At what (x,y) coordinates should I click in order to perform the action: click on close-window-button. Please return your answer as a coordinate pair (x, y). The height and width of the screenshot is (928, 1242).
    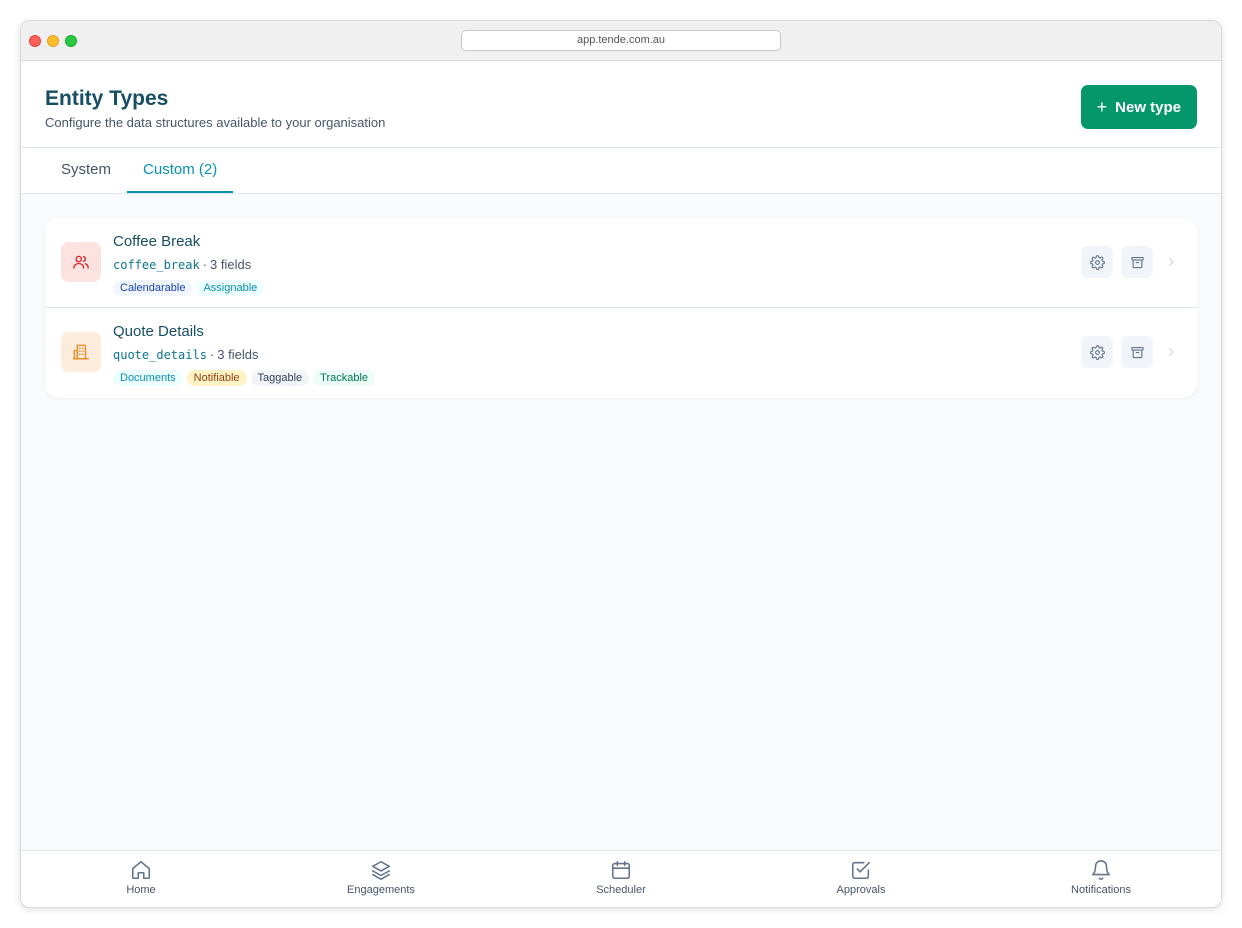
    Looking at the image, I should click on (35, 41).